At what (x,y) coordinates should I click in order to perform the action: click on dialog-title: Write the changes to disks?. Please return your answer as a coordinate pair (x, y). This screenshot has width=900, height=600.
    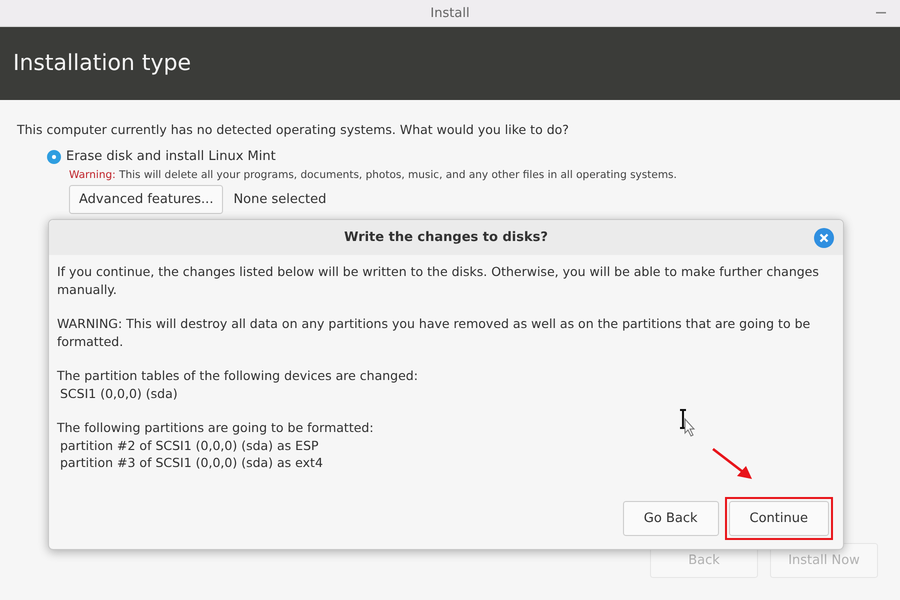
    Looking at the image, I should click on (446, 237).